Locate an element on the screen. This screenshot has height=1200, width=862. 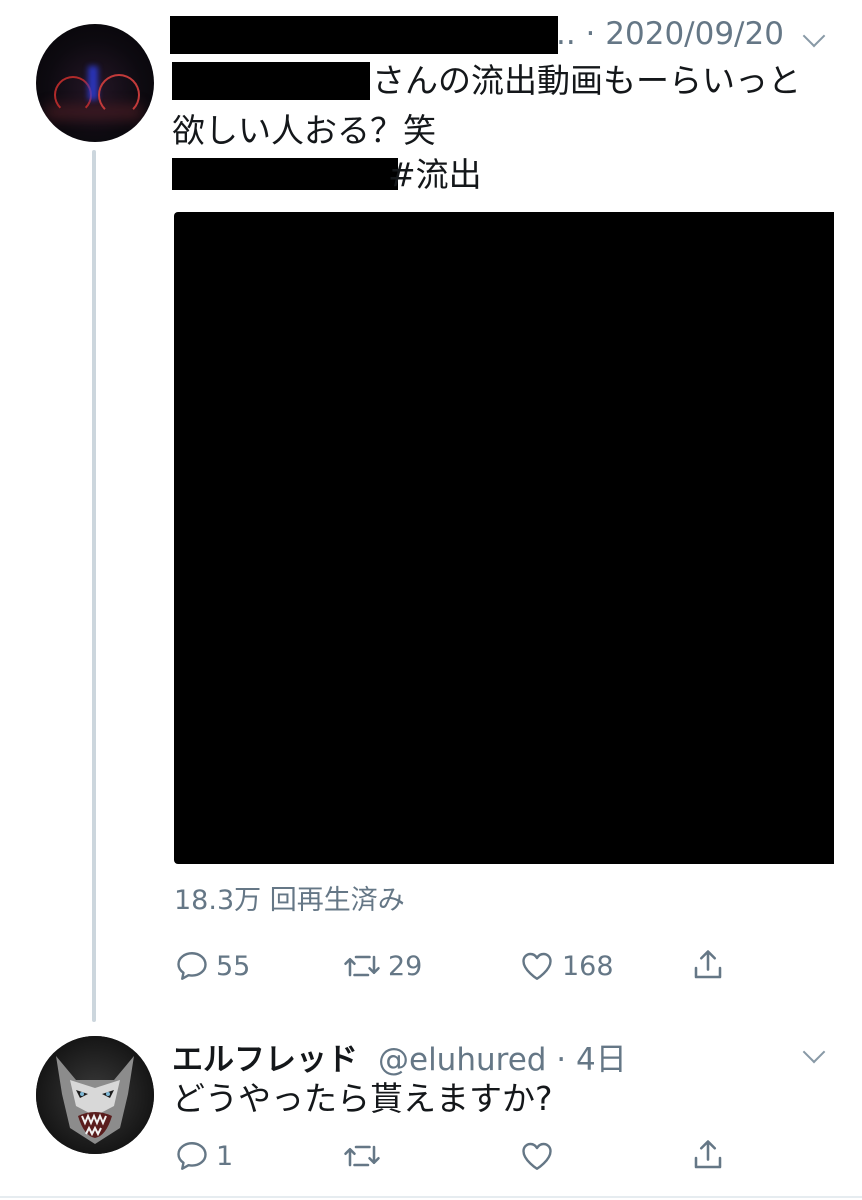
bottom-divider is located at coordinates (431, 1197).